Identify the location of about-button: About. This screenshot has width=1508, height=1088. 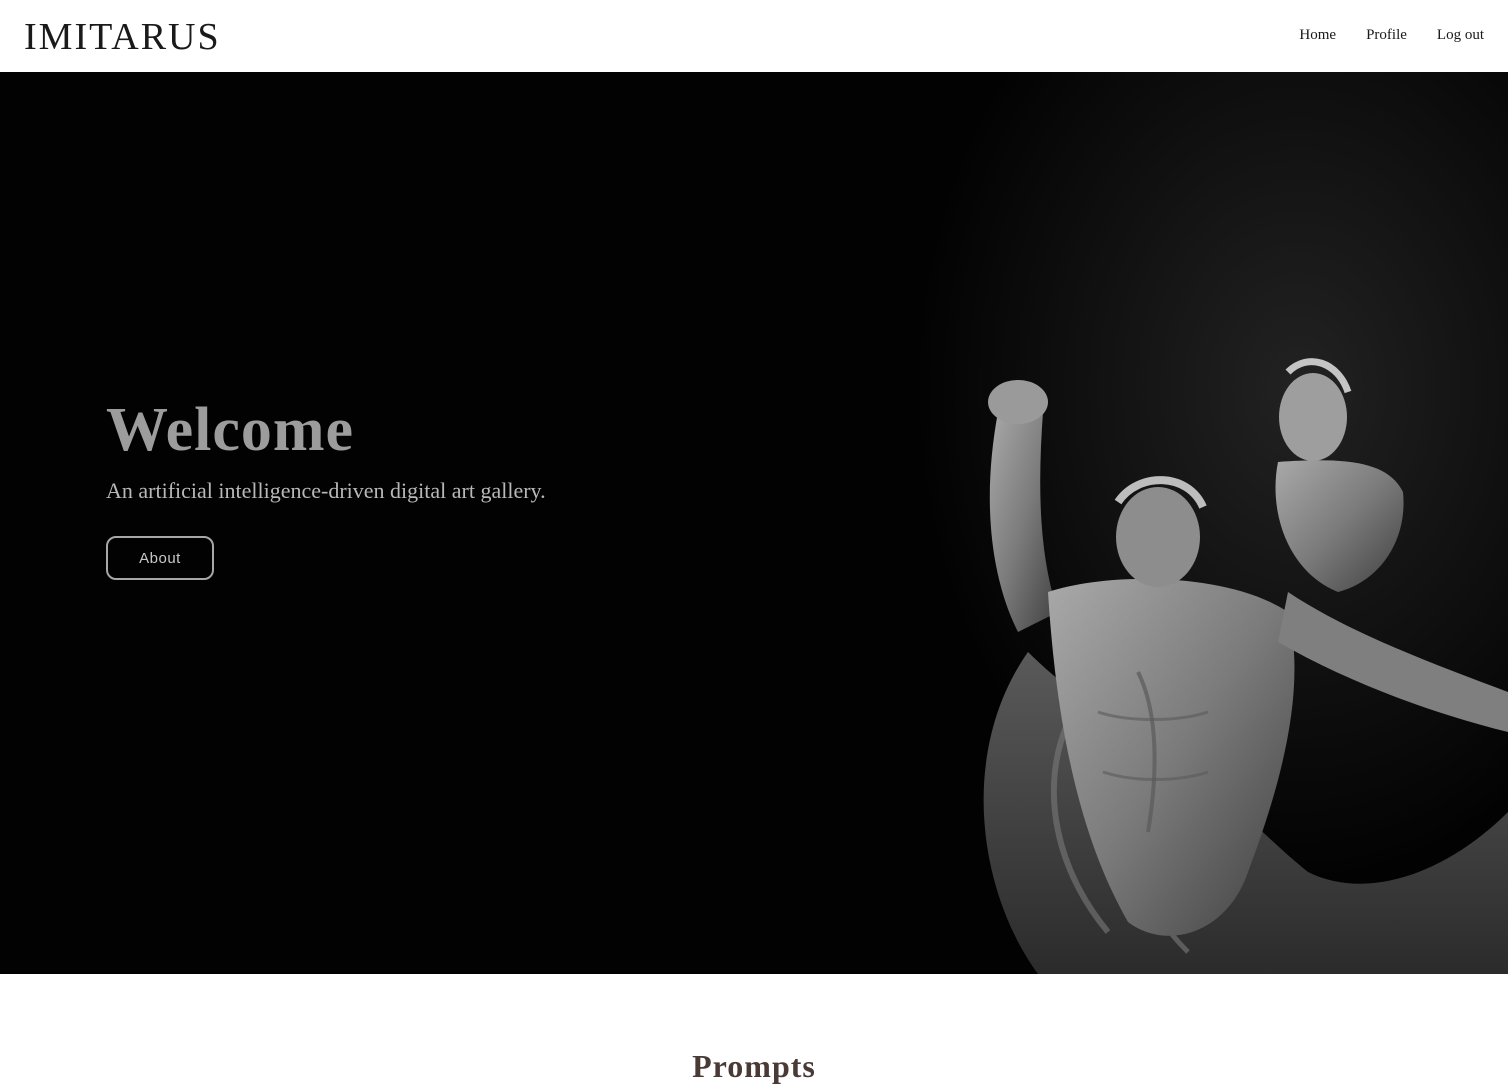
(160, 558).